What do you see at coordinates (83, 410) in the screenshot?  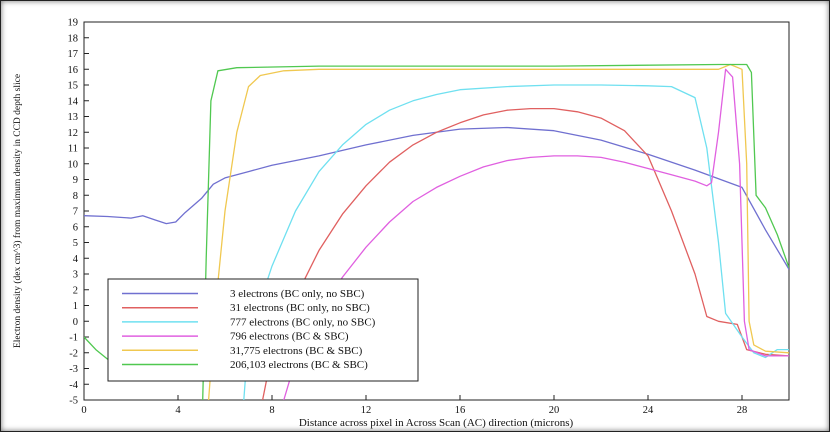 I see `x-tick-label: 0` at bounding box center [83, 410].